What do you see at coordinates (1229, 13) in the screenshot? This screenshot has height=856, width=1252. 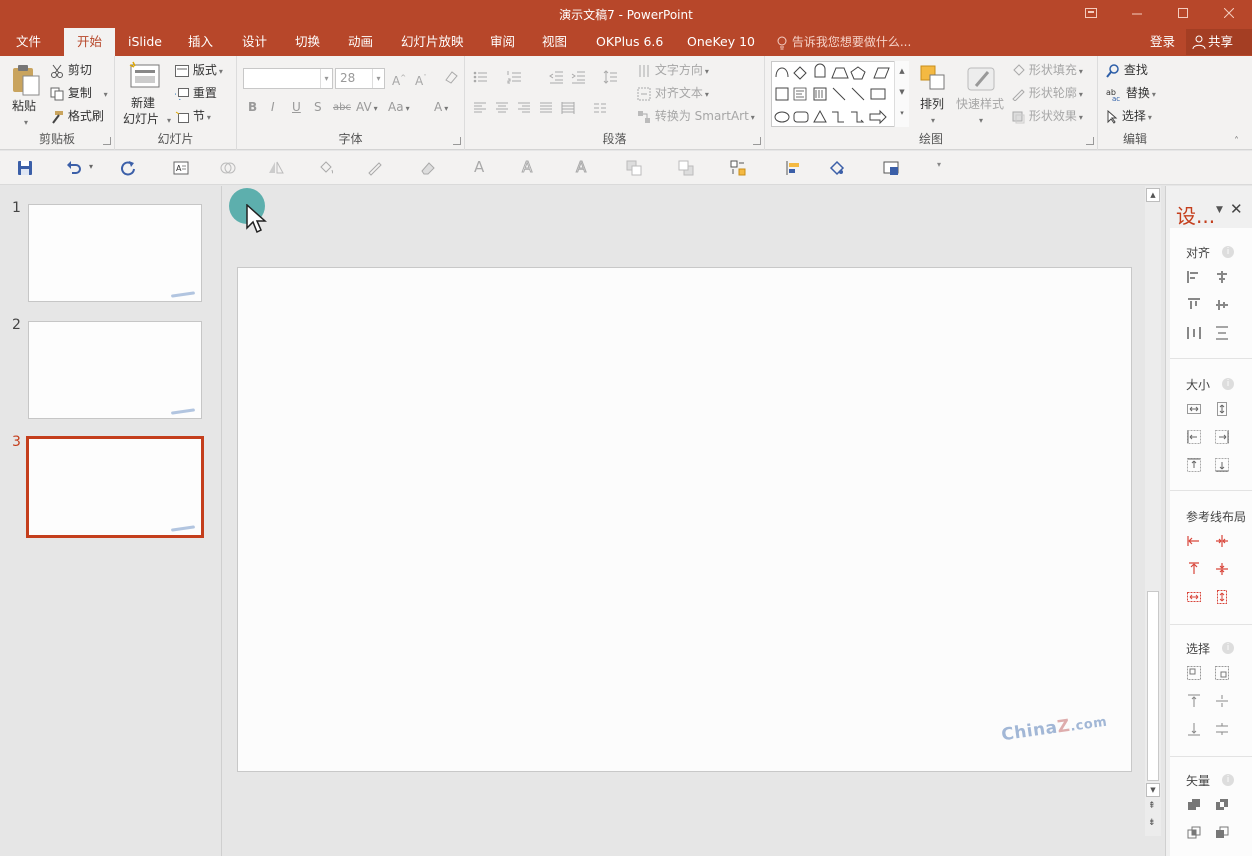 I see `close-button` at bounding box center [1229, 13].